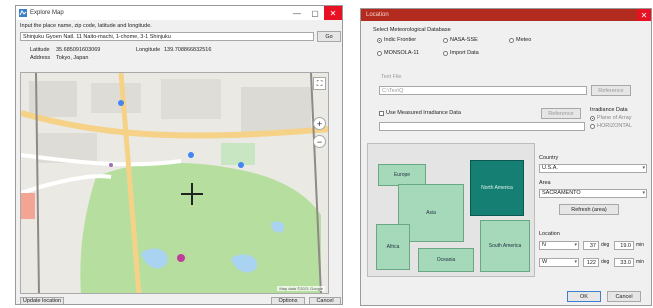  What do you see at coordinates (393, 247) in the screenshot?
I see `region-africa: Africa` at bounding box center [393, 247].